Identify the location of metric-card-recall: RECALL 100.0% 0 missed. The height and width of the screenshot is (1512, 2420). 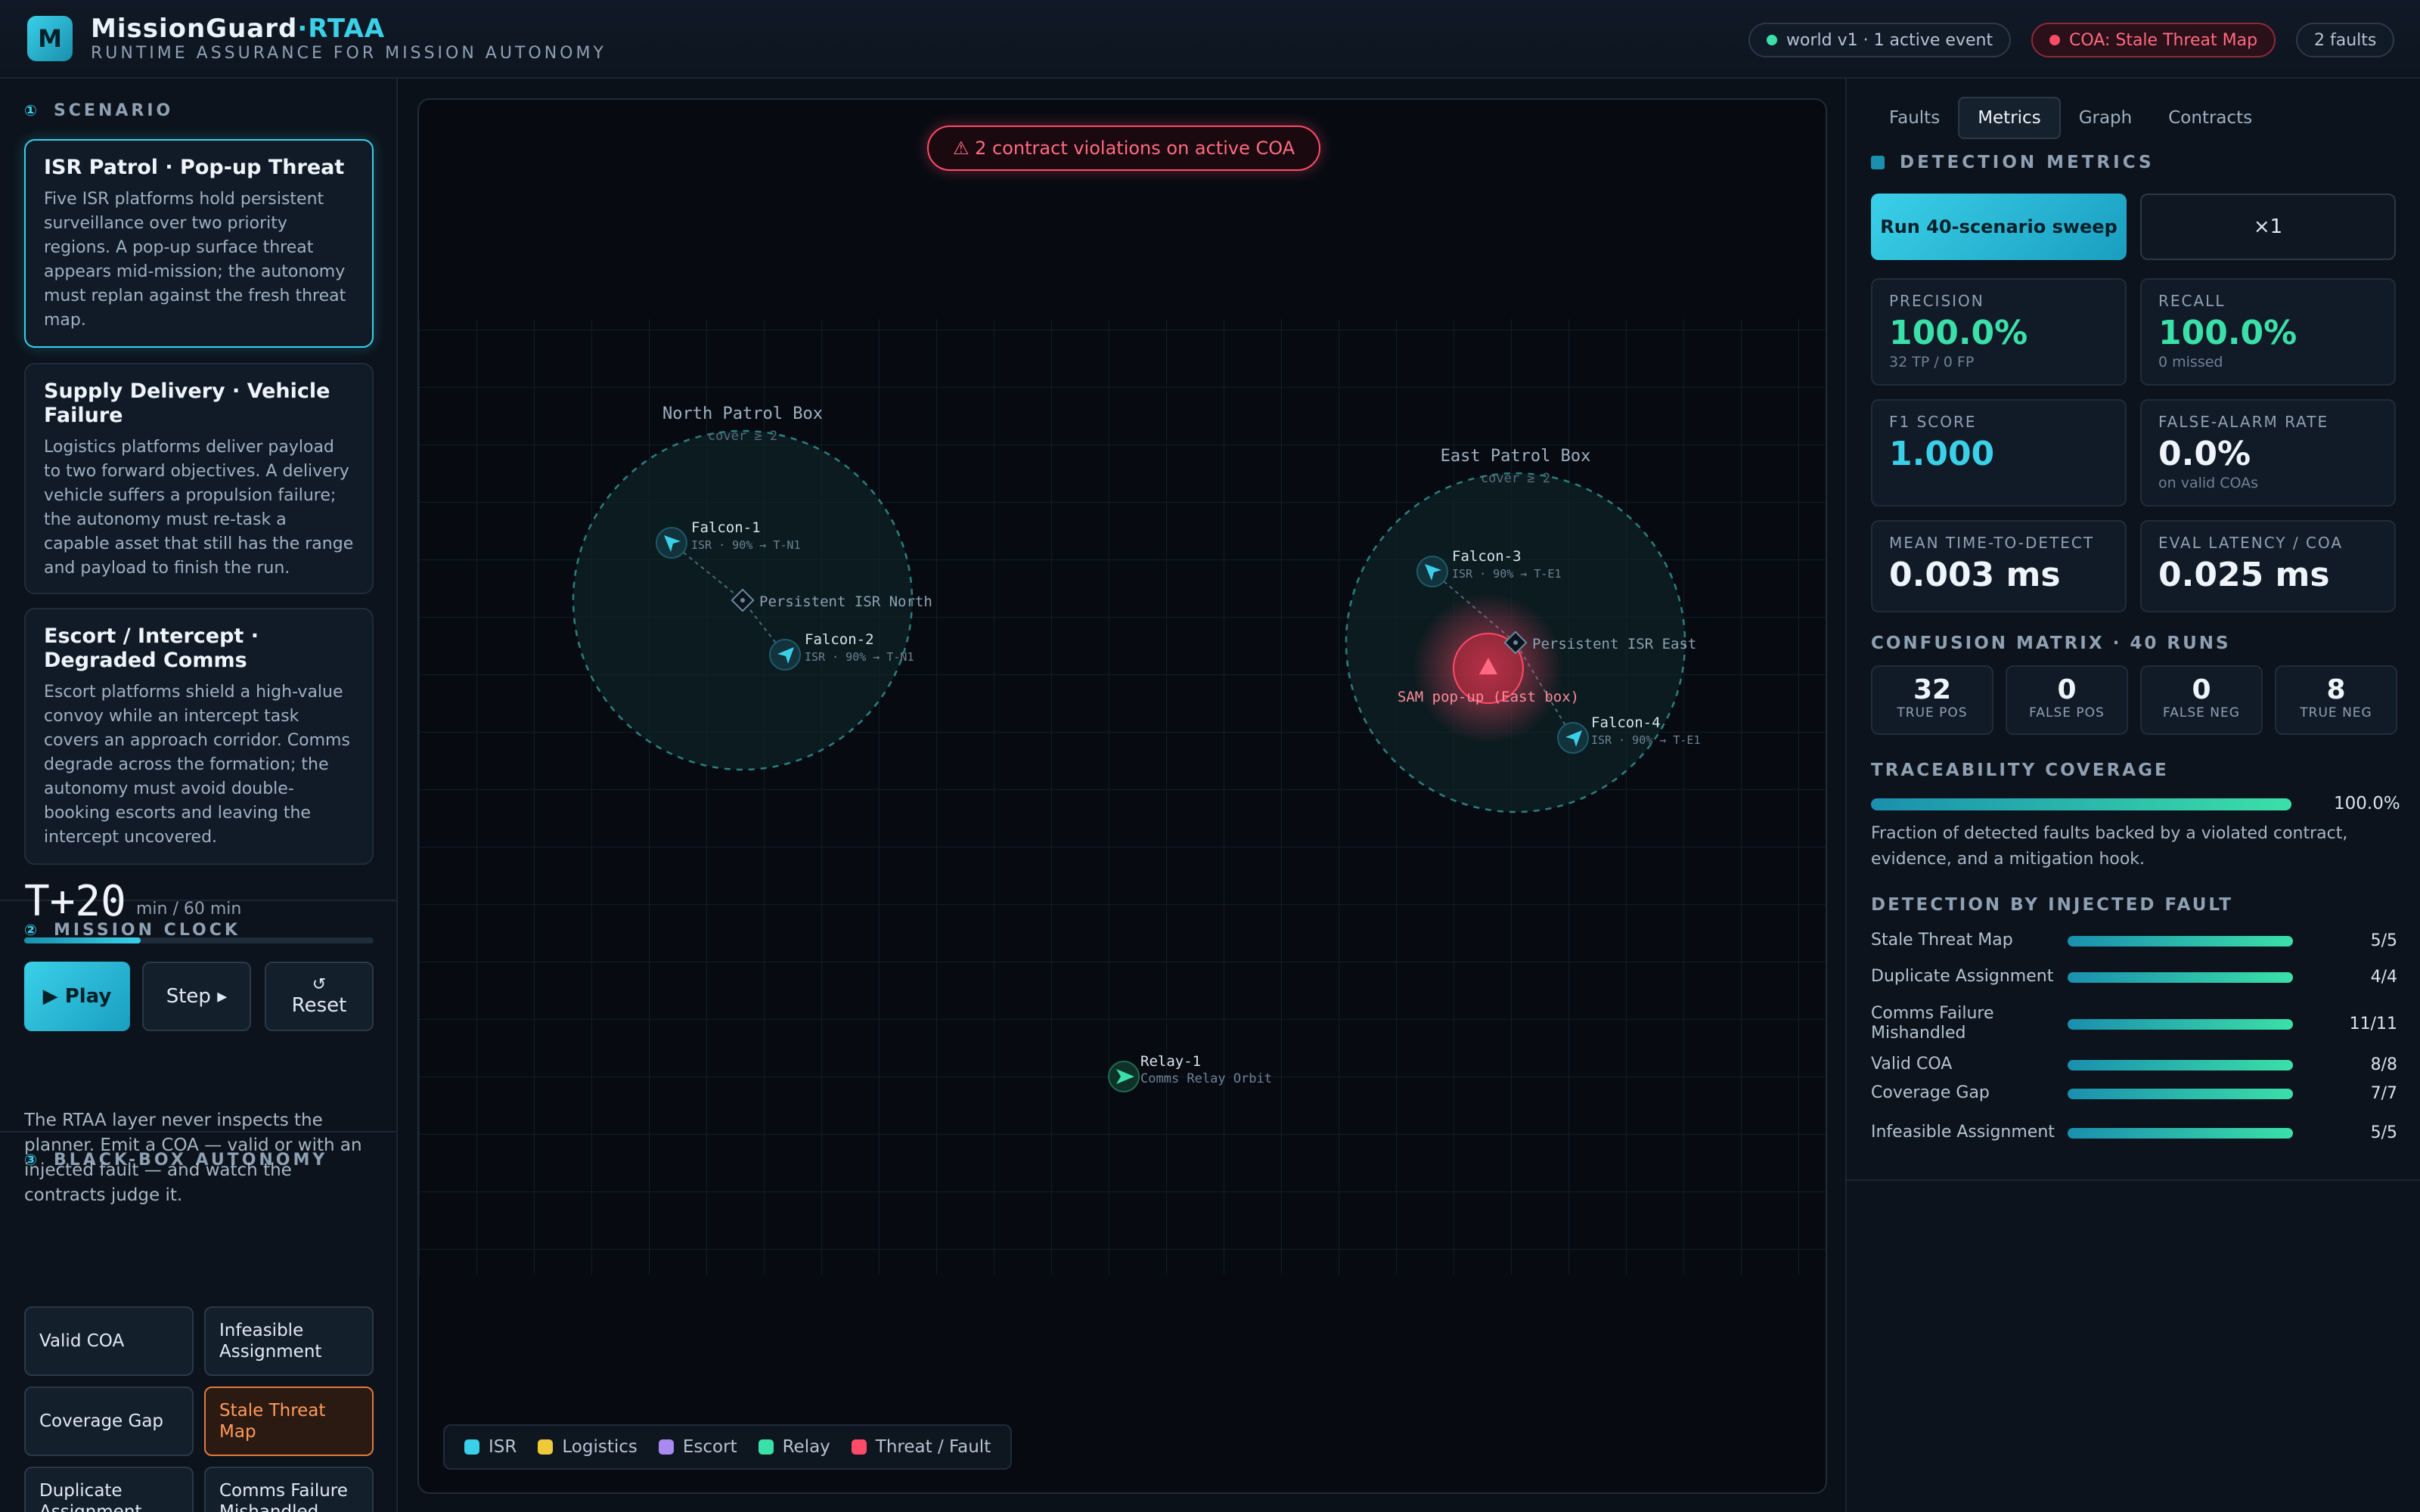
(2268, 332).